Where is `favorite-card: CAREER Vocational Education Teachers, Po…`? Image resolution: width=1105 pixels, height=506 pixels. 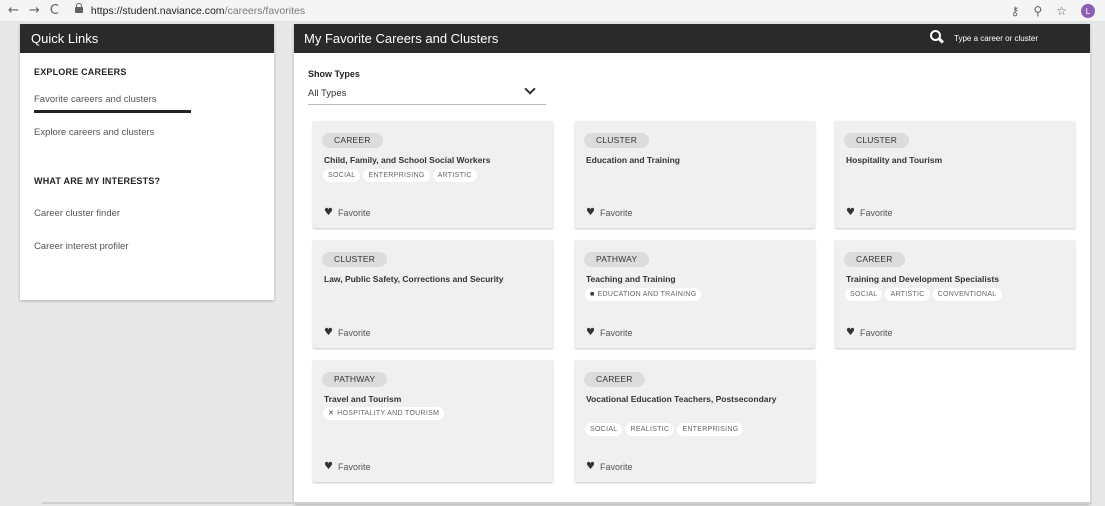 favorite-card: CAREER Vocational Education Teachers, Po… is located at coordinates (695, 421).